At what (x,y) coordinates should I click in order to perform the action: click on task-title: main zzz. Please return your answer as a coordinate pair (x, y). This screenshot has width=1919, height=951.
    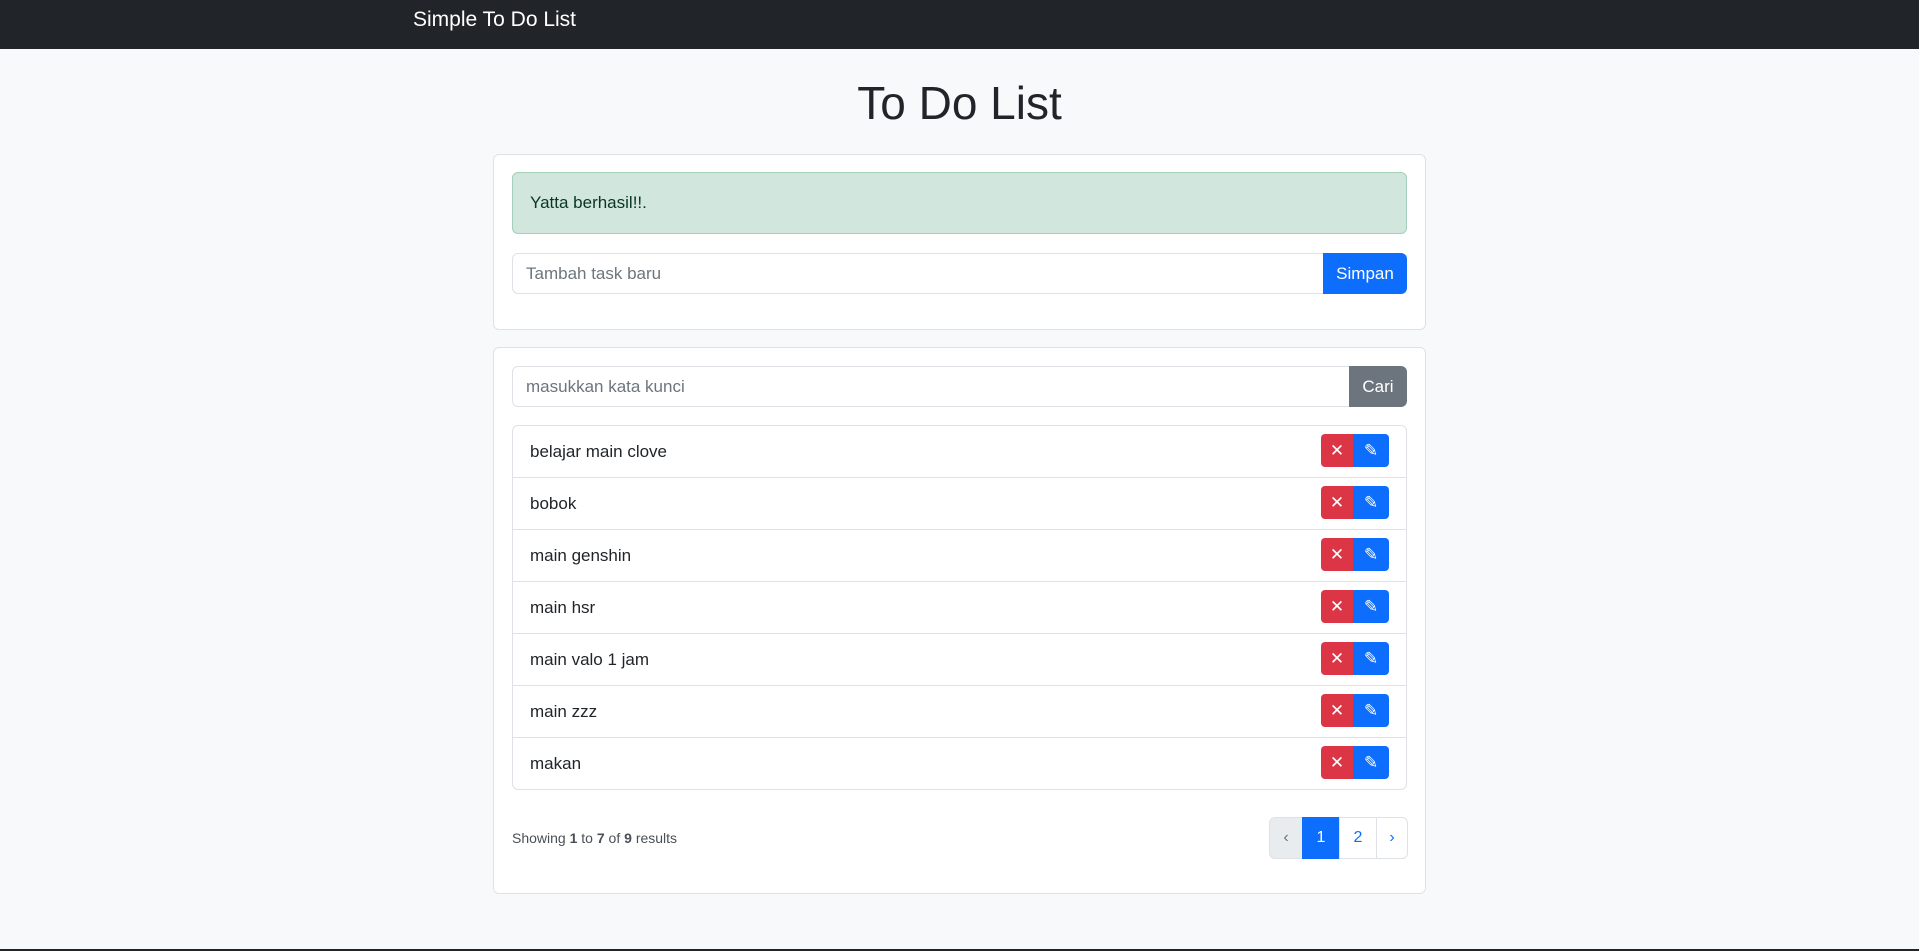
    Looking at the image, I should click on (564, 711).